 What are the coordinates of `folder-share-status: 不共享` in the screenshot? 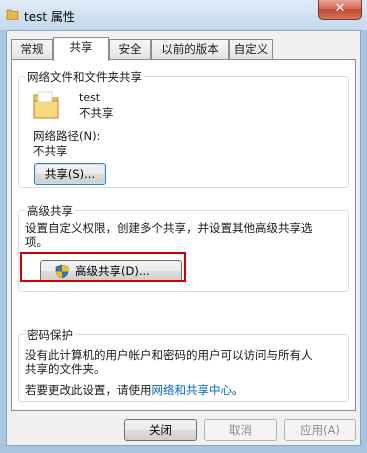 It's located at (96, 113).